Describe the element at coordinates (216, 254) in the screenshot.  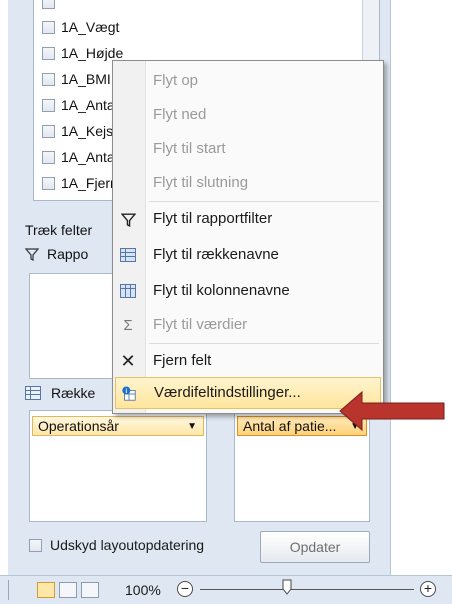
I see `menu-item-label: Flyt til rækkenavne` at that location.